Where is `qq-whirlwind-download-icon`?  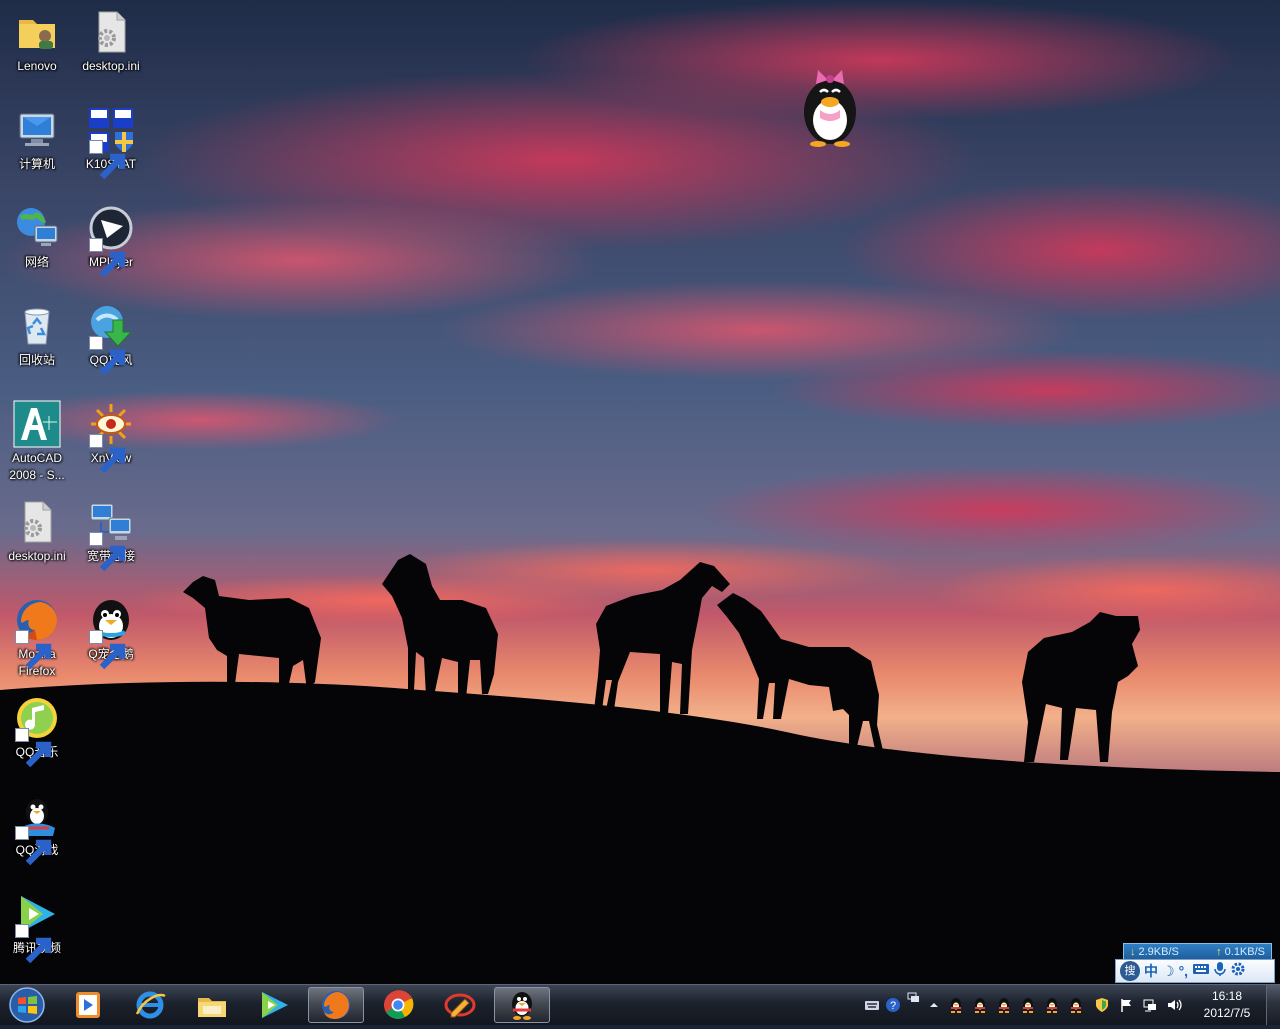 qq-whirlwind-download-icon is located at coordinates (111, 339).